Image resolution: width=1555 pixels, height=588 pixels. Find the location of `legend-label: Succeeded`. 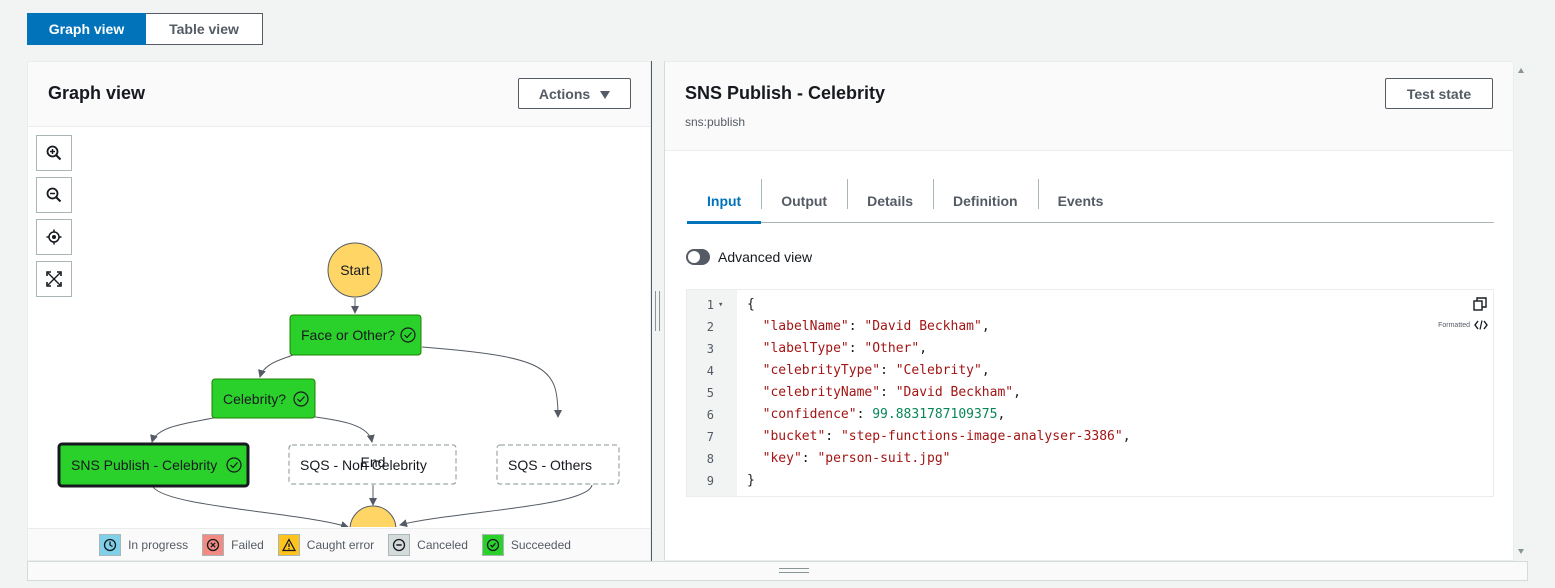

legend-label: Succeeded is located at coordinates (540, 544).